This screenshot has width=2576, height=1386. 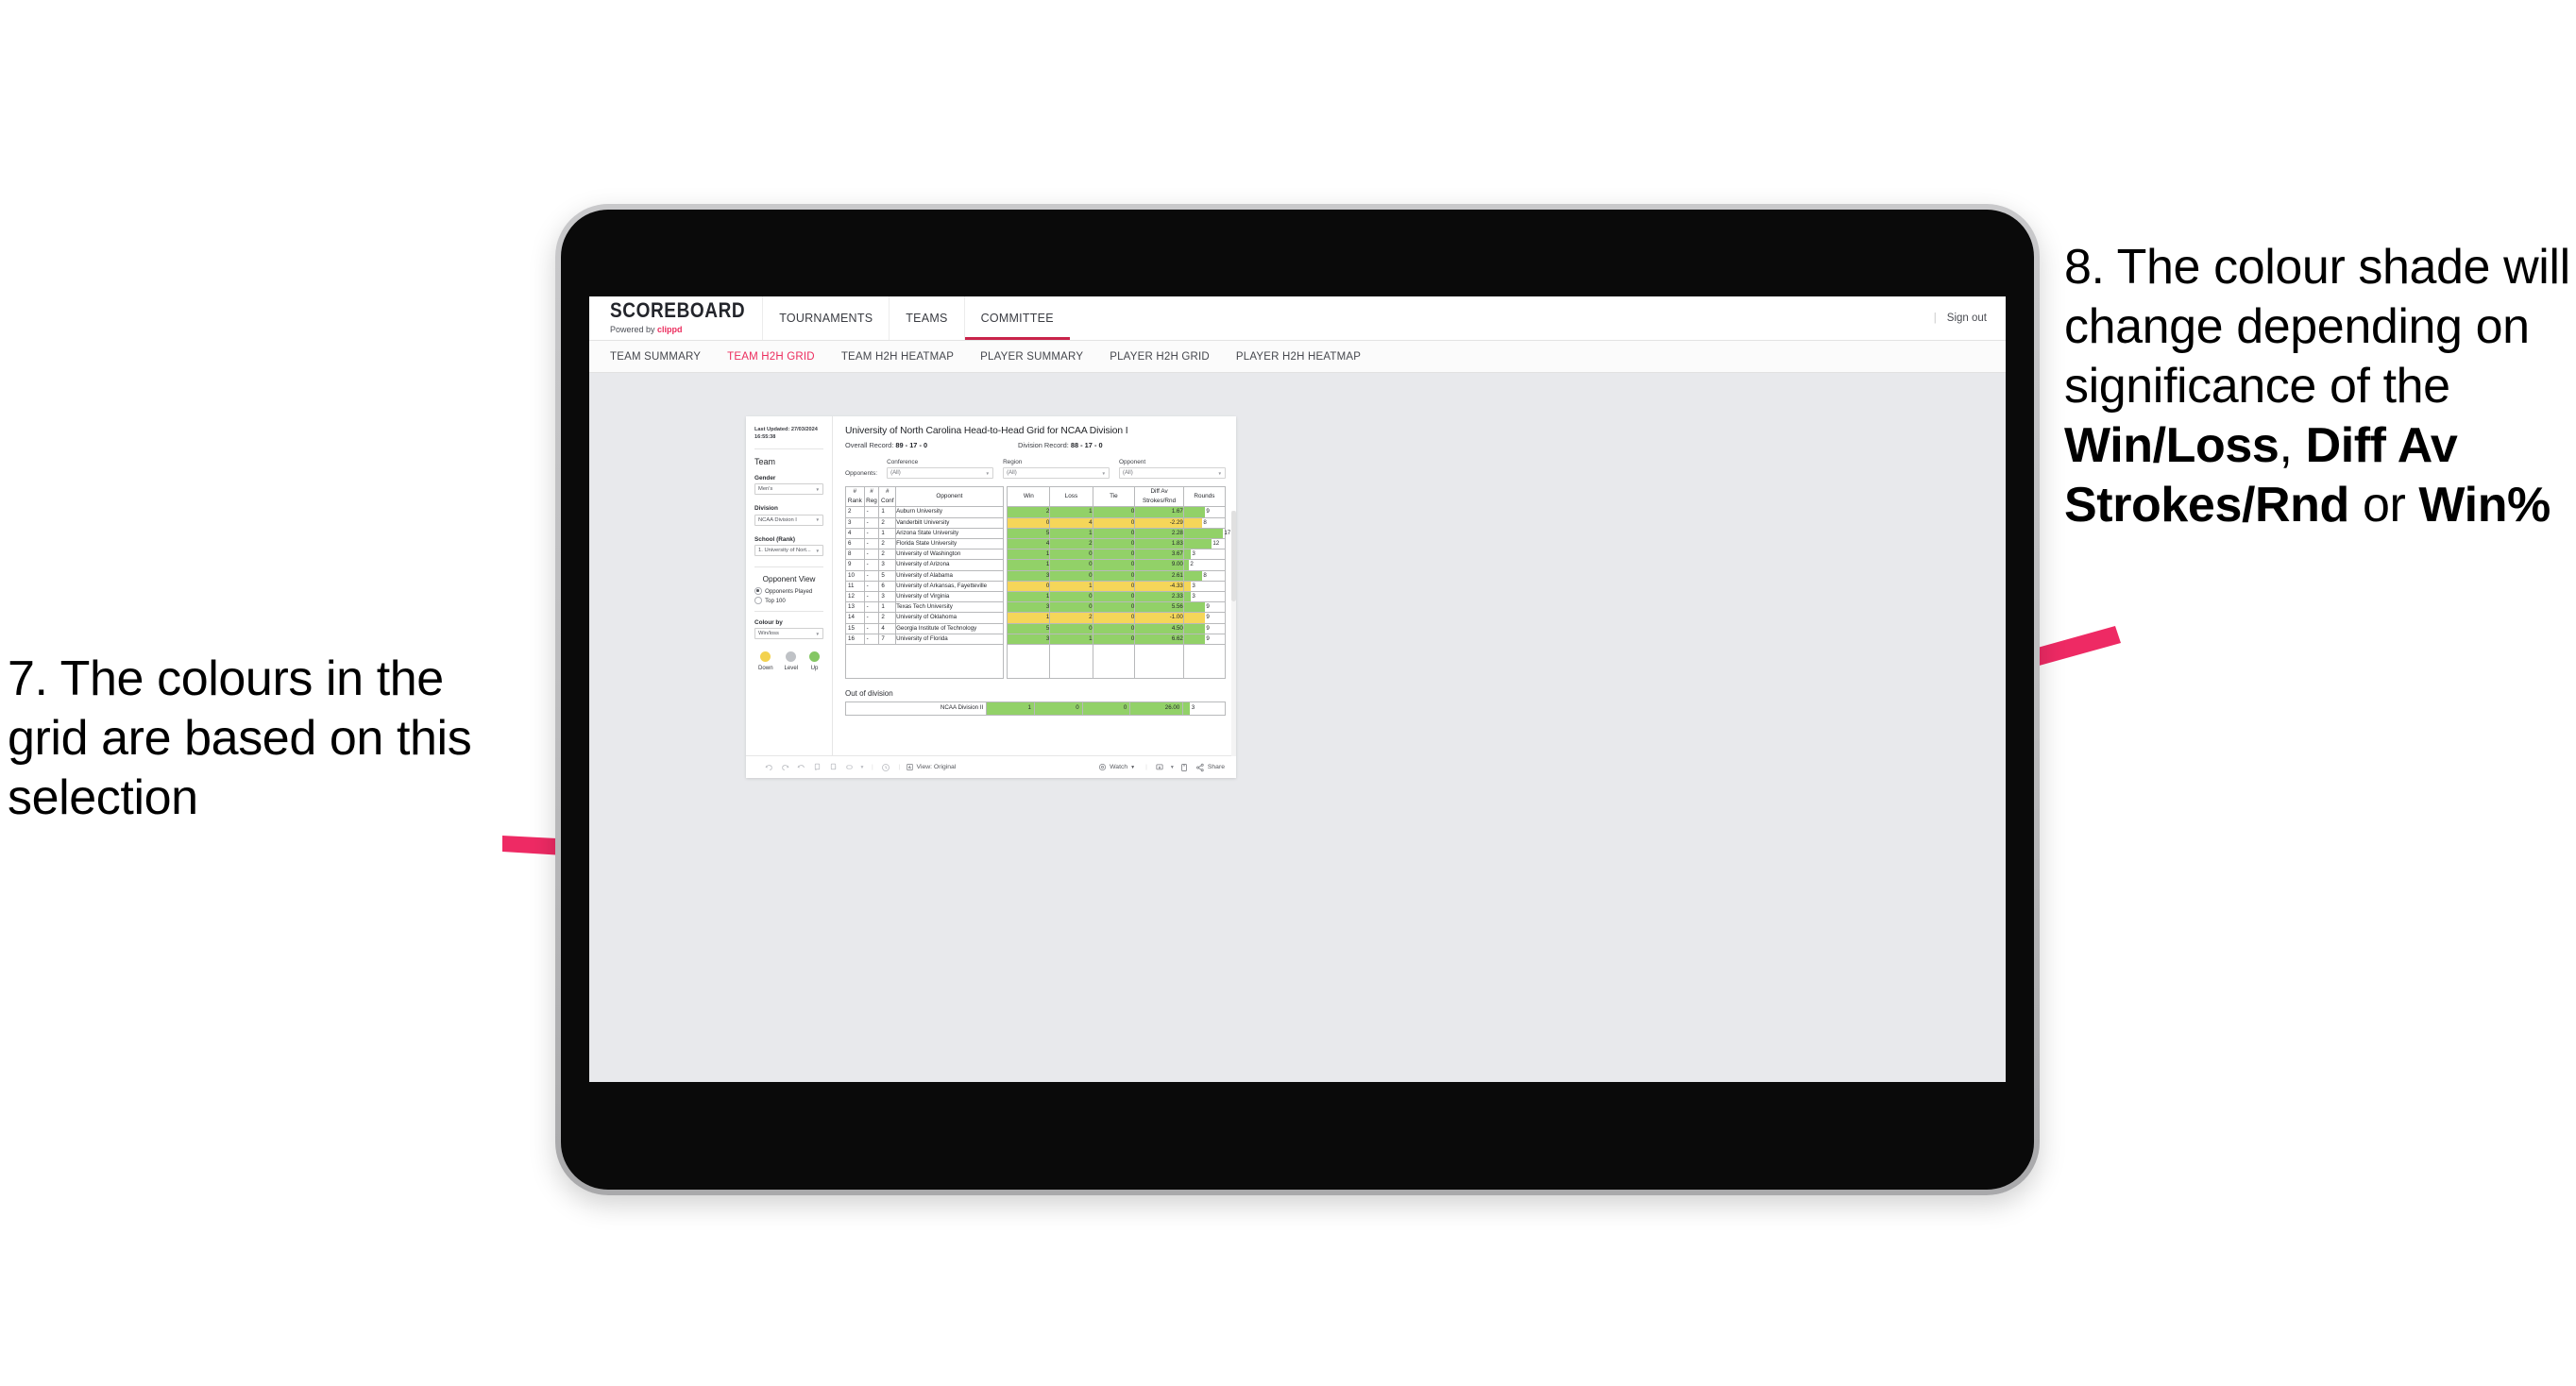 I want to click on table-row: 2-1 Auburn University 2 1 0 1.67 9, so click(x=1036, y=512).